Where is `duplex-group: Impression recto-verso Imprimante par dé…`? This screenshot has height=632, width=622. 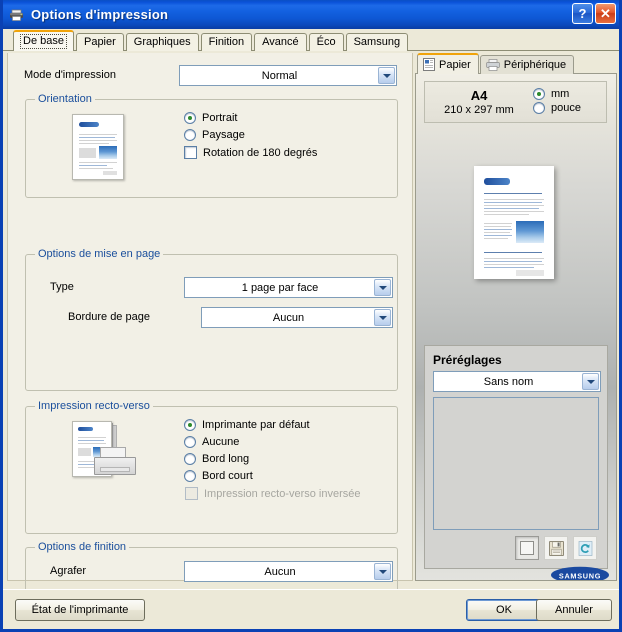
duplex-group: Impression recto-verso Imprimante par dé… is located at coordinates (211, 467).